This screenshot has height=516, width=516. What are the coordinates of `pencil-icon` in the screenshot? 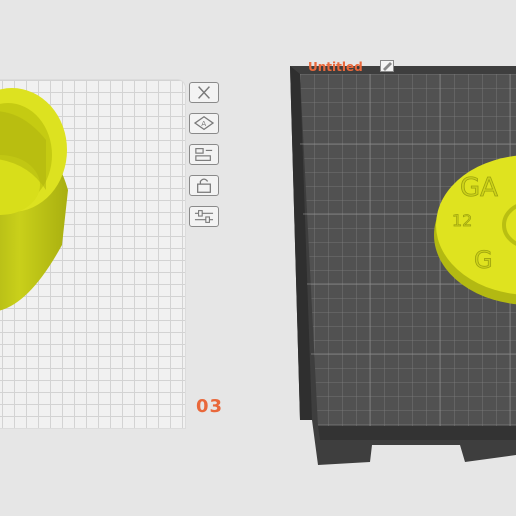 It's located at (387, 66).